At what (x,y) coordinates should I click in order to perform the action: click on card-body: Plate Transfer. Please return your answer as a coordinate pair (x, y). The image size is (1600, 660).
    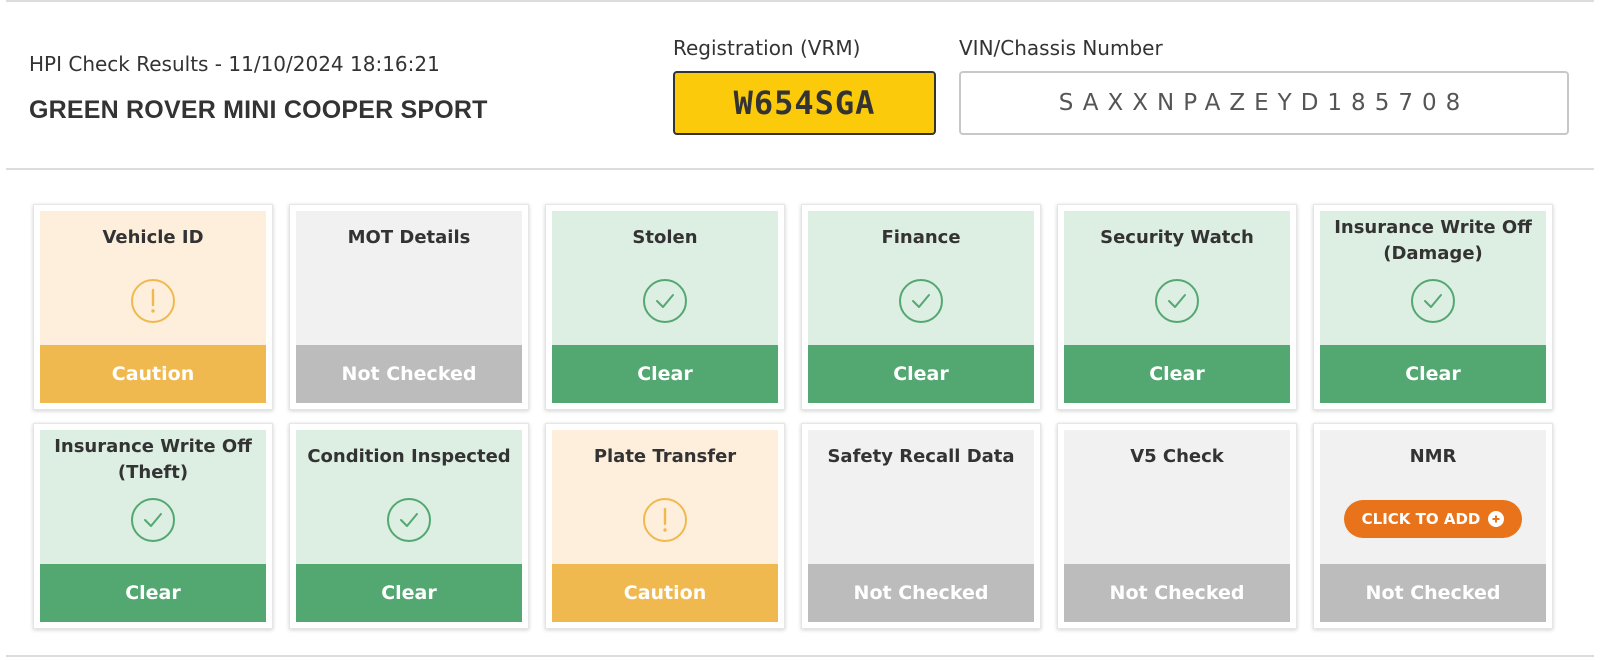
    Looking at the image, I should click on (665, 497).